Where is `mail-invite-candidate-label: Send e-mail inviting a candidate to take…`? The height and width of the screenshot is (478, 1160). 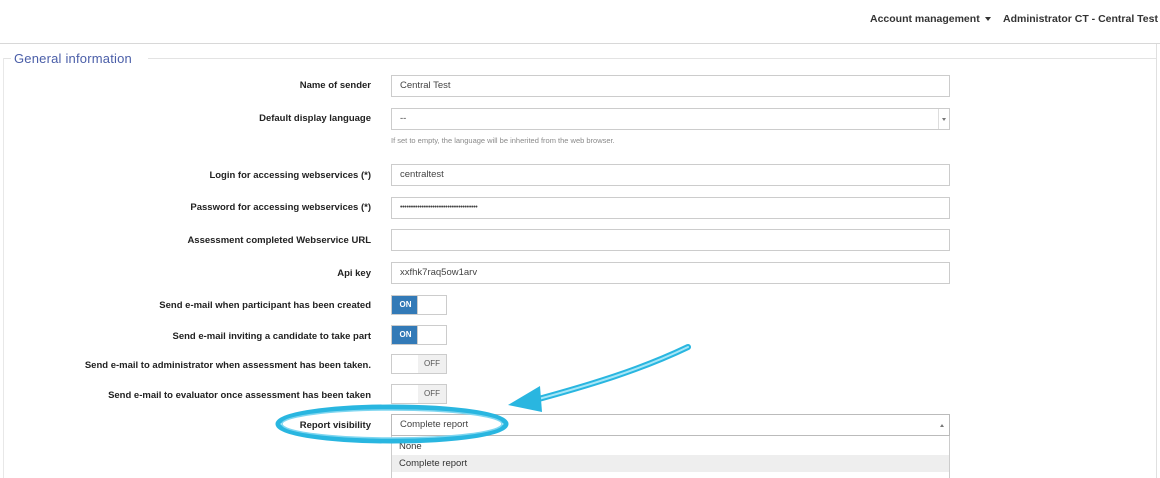 mail-invite-candidate-label: Send e-mail inviting a candidate to take… is located at coordinates (272, 336).